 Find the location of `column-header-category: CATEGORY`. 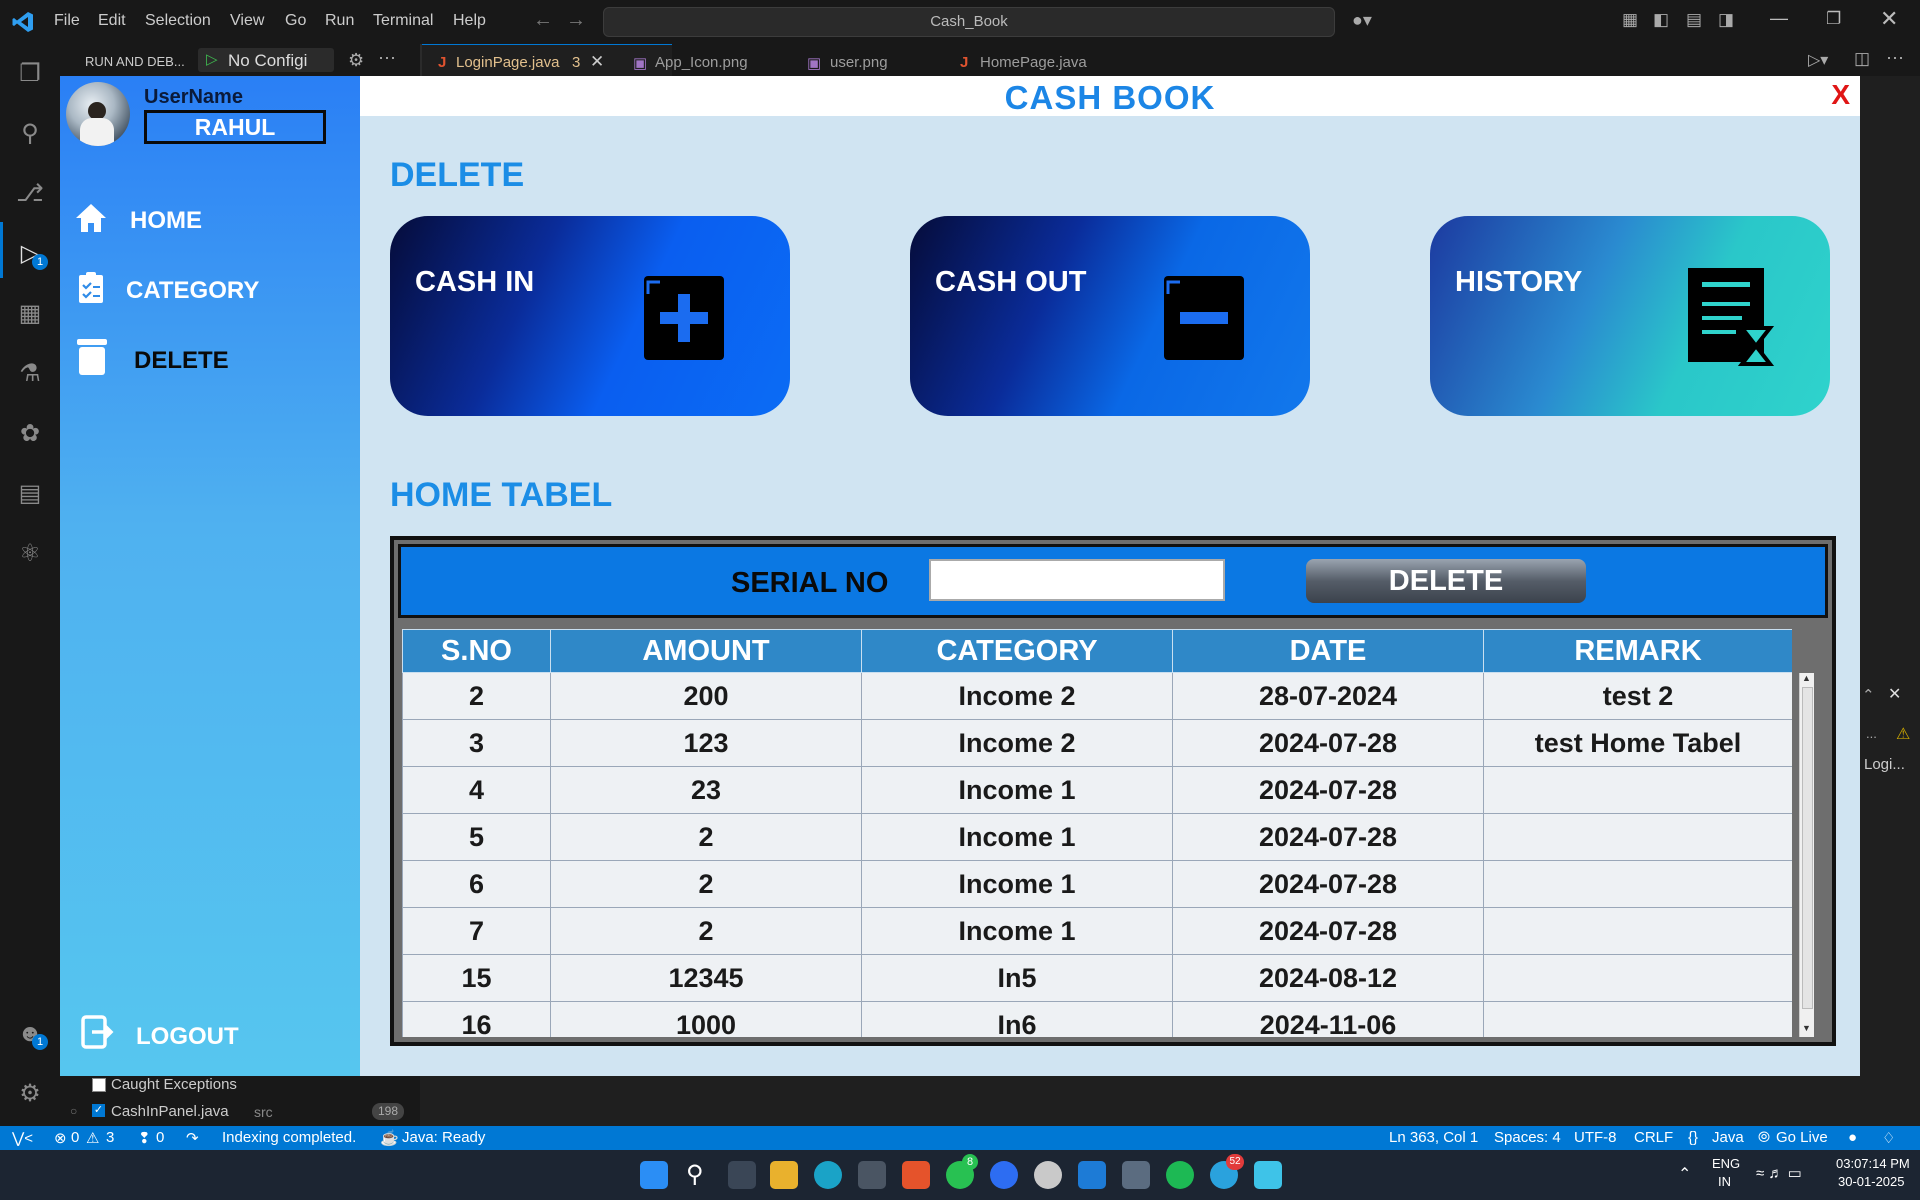

column-header-category: CATEGORY is located at coordinates (1017, 651).